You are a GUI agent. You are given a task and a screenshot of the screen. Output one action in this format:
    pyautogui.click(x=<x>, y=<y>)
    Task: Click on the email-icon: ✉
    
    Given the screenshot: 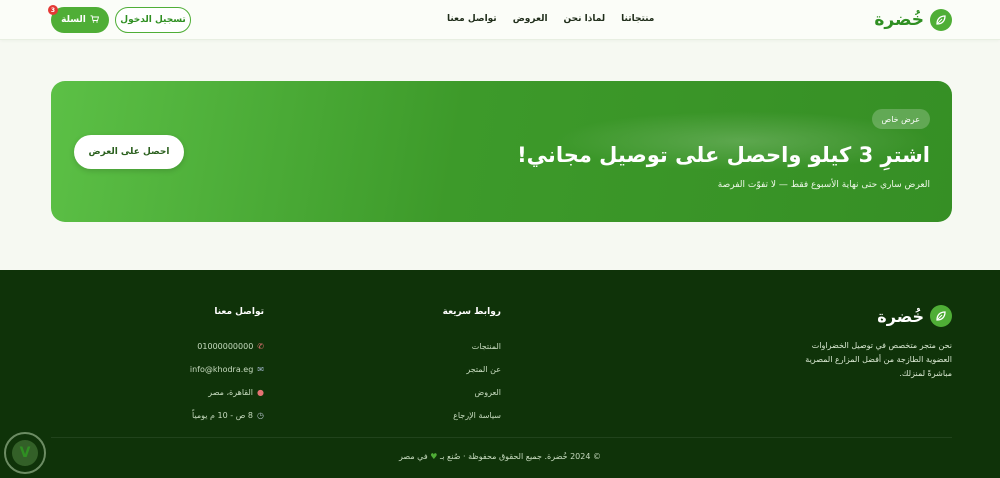 What is the action you would take?
    pyautogui.click(x=260, y=369)
    